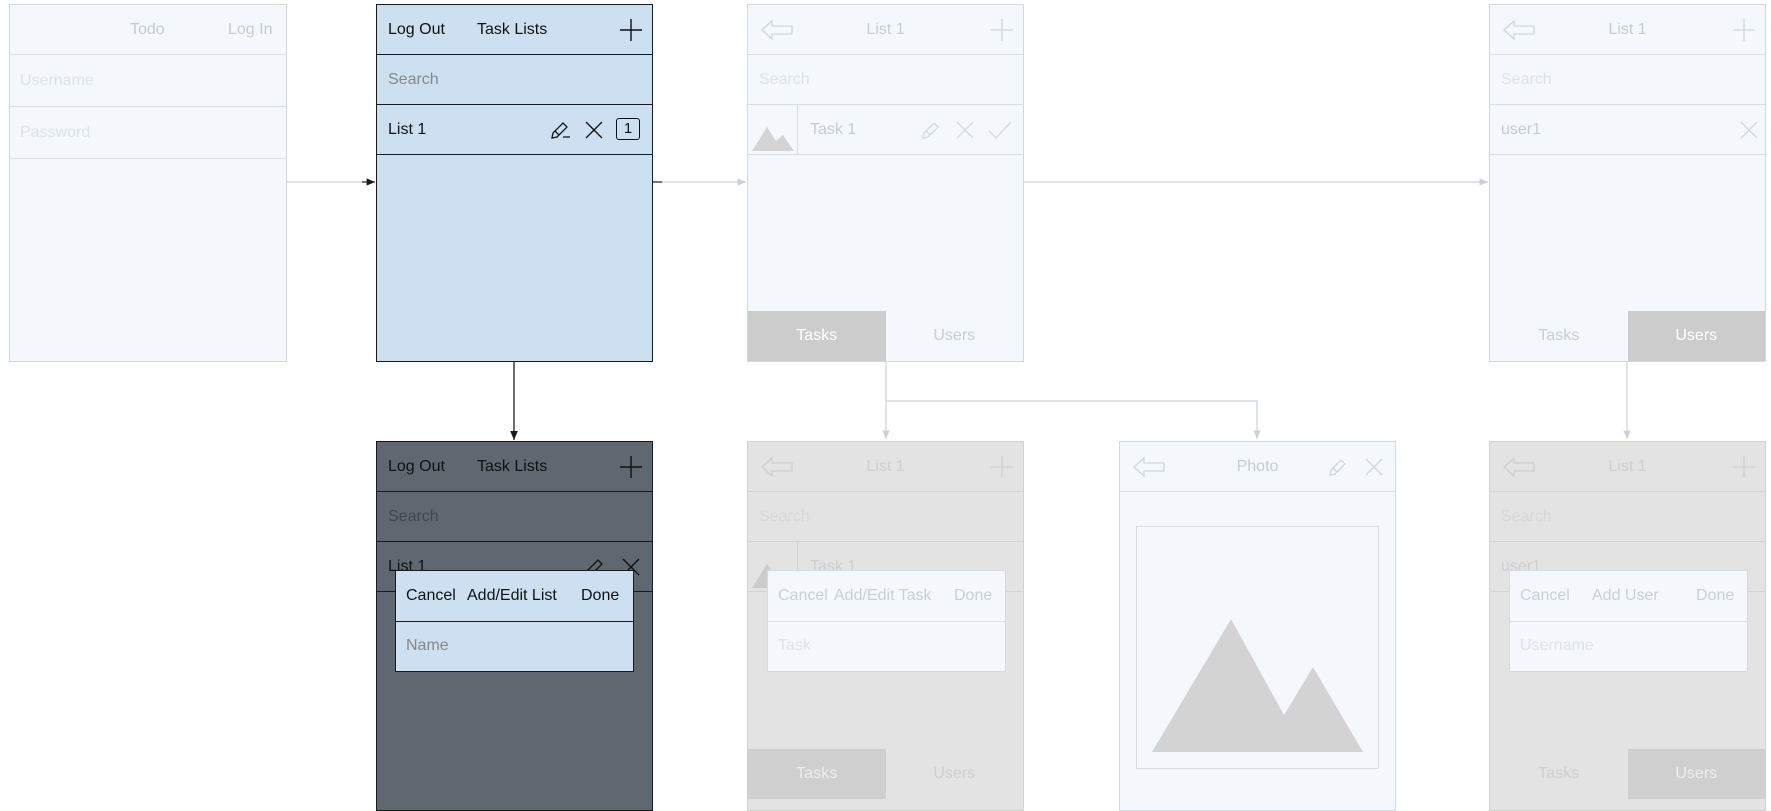 The width and height of the screenshot is (1771, 811). I want to click on add-edit-list-dialog: Cancel Add/Edit List Done Name, so click(514, 621).